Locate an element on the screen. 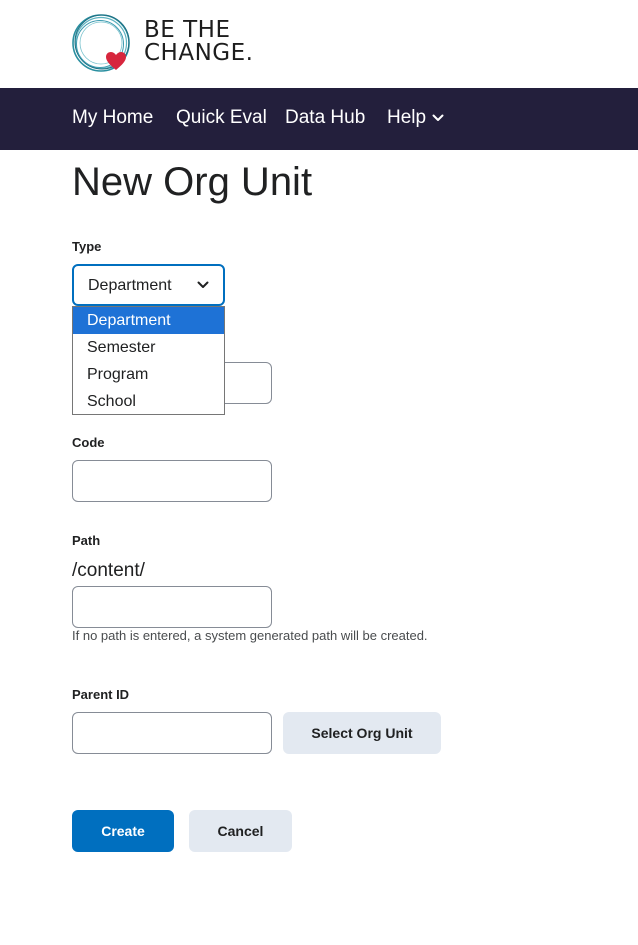 The width and height of the screenshot is (638, 945). main-navbar: My Home Quick Eval Data Hub Help is located at coordinates (319, 119).